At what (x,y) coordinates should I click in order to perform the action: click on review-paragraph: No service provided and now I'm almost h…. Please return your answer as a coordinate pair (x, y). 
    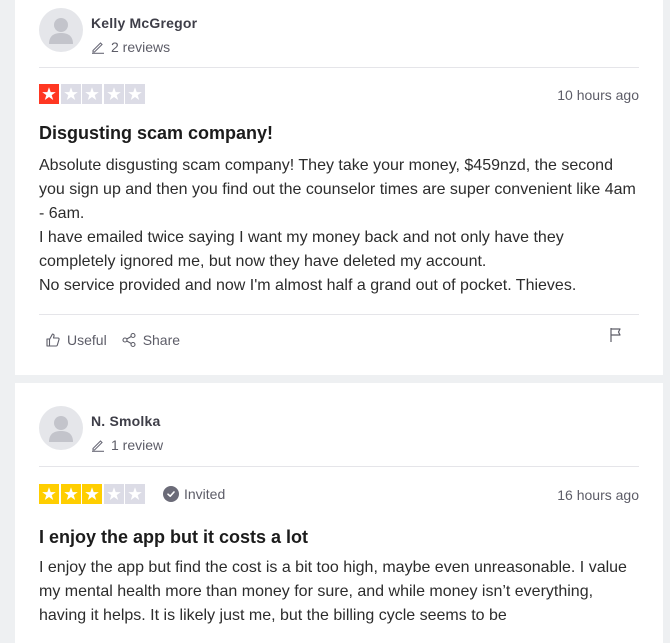
    Looking at the image, I should click on (308, 285).